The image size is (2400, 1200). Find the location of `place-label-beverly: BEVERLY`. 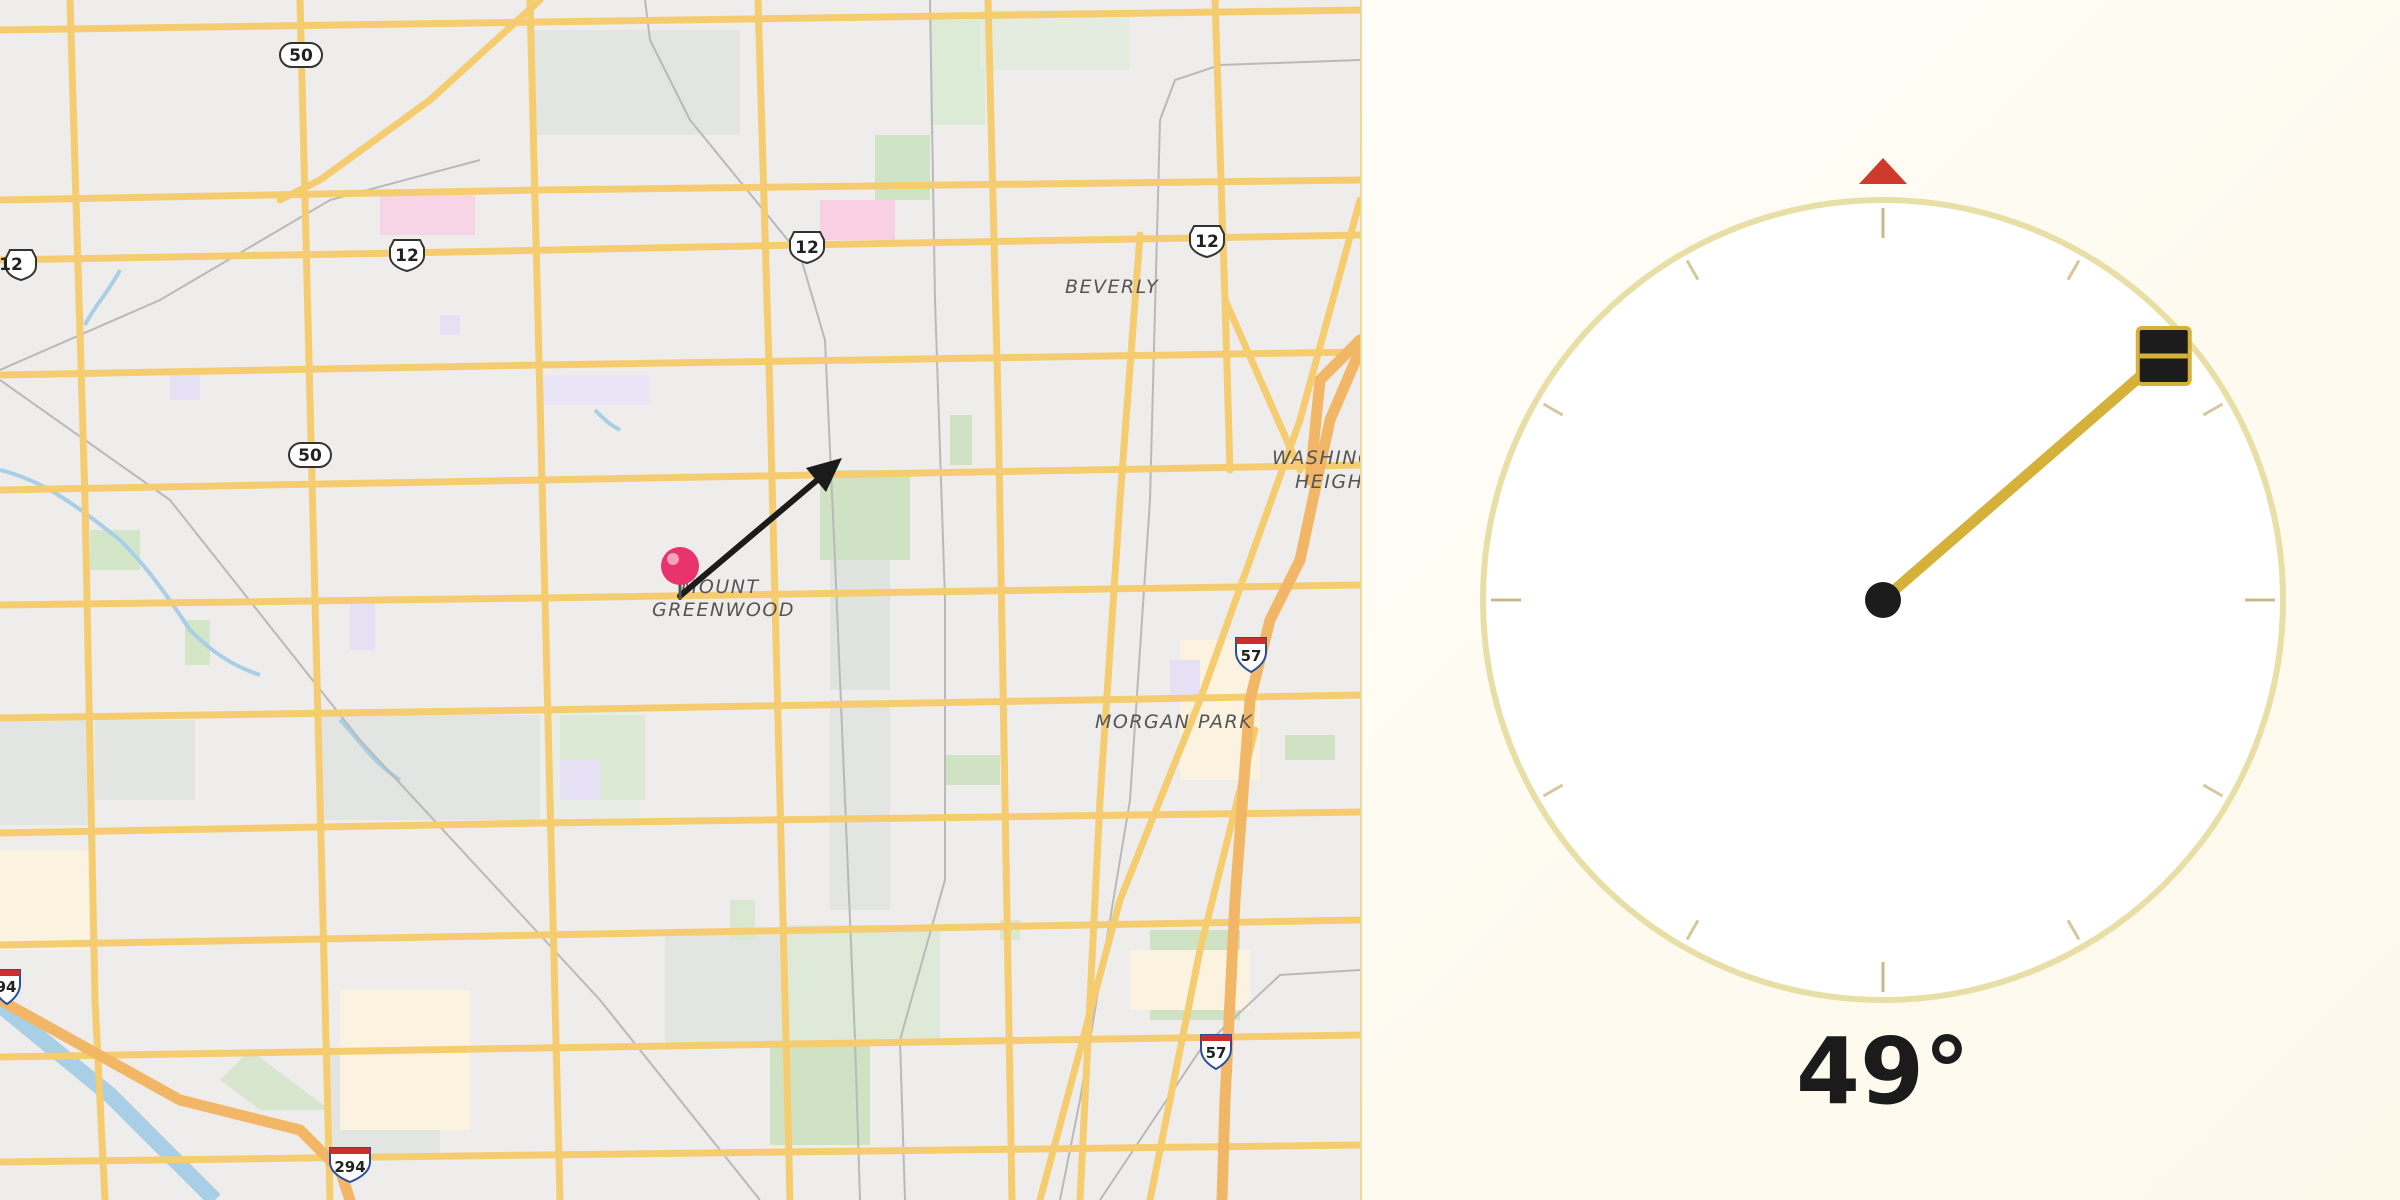

place-label-beverly: BEVERLY is located at coordinates (1112, 287).